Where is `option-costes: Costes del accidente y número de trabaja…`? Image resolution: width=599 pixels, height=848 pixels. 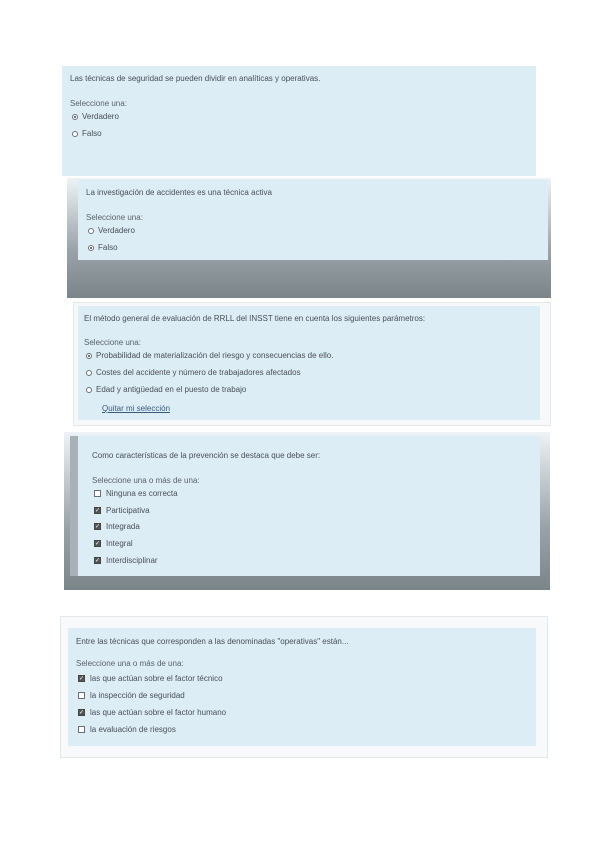
option-costes: Costes del accidente y número de trabaja… is located at coordinates (193, 372).